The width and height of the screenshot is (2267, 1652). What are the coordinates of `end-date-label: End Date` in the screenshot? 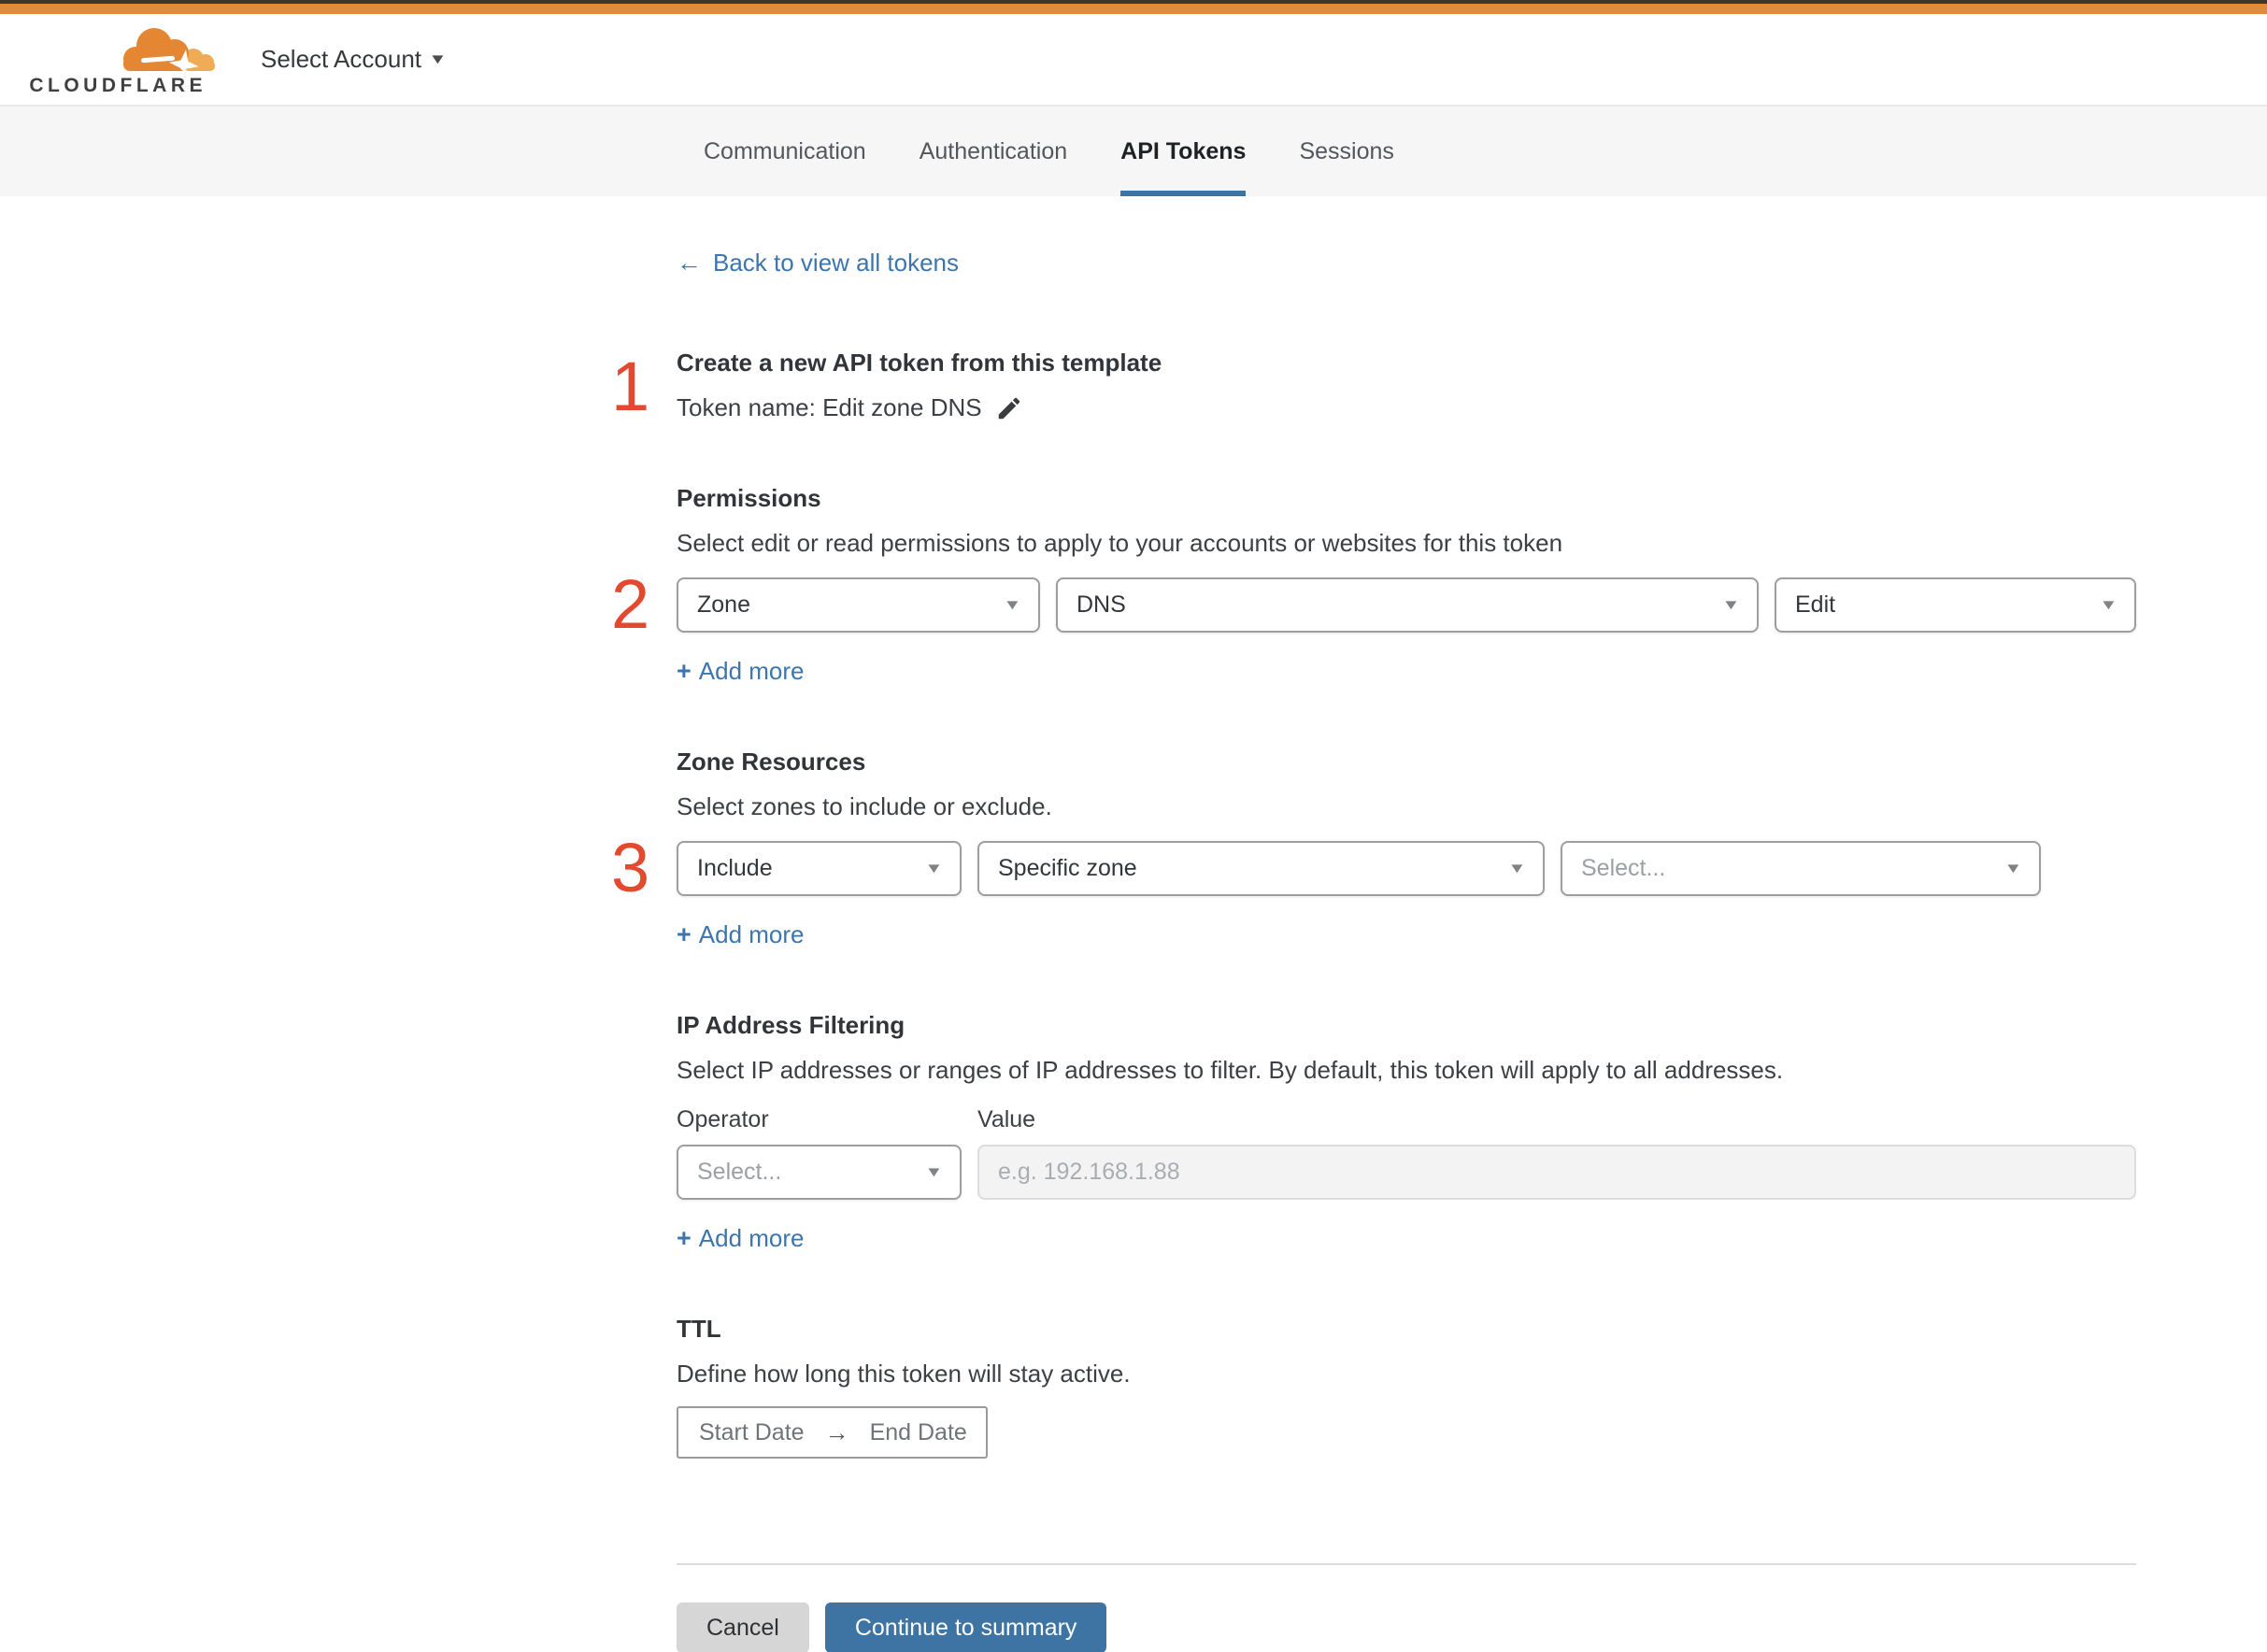 It's located at (918, 1432).